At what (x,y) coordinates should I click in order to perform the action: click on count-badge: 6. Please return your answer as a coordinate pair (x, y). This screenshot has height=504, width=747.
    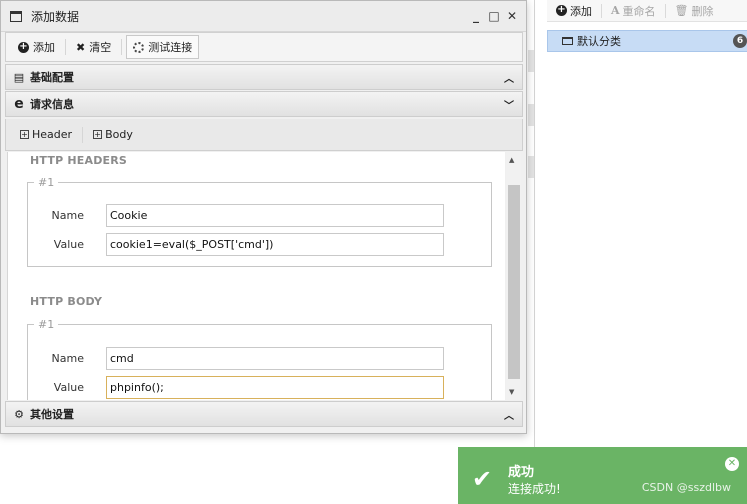
    Looking at the image, I should click on (740, 41).